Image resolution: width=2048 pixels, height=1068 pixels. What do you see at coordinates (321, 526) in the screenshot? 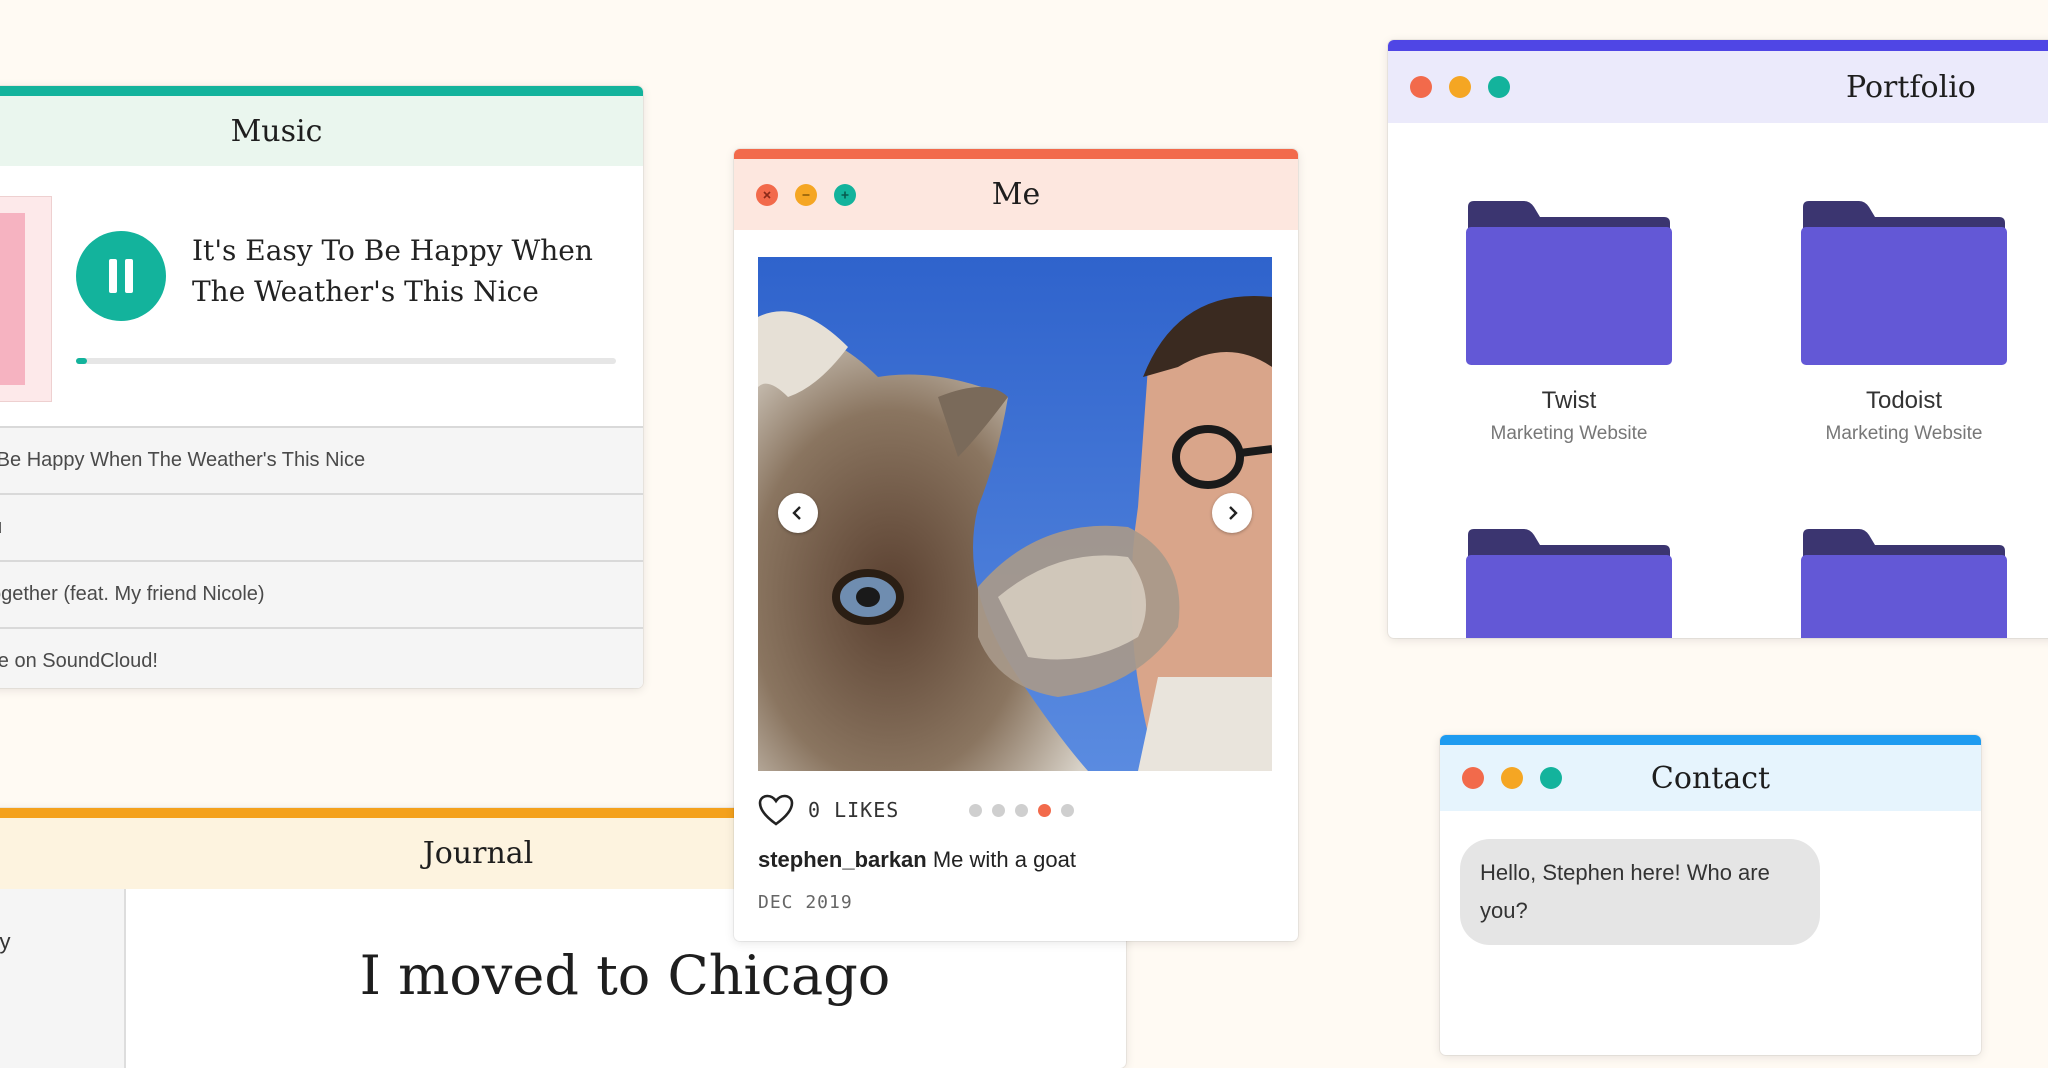
I see `track-item: ou` at bounding box center [321, 526].